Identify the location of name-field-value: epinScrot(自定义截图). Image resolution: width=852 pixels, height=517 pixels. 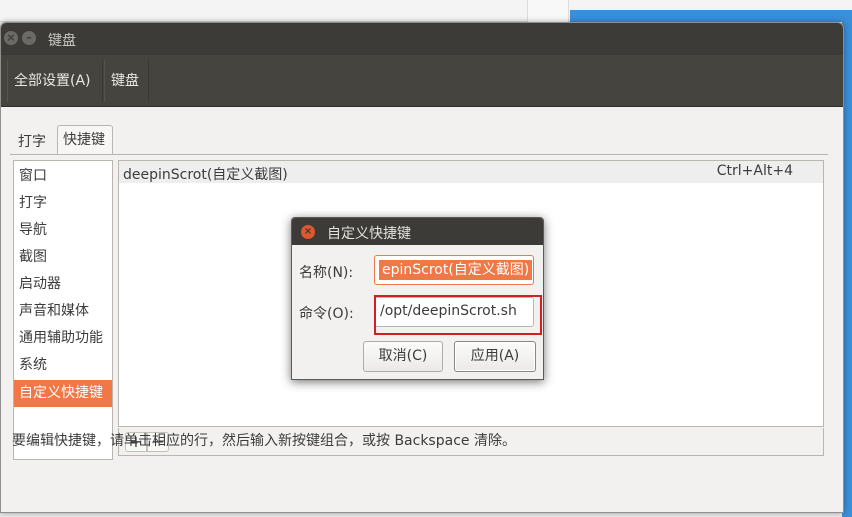
(456, 270).